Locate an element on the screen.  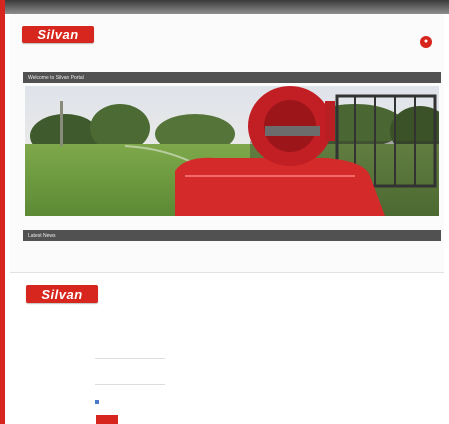
browser-top-bar is located at coordinates (224, 7).